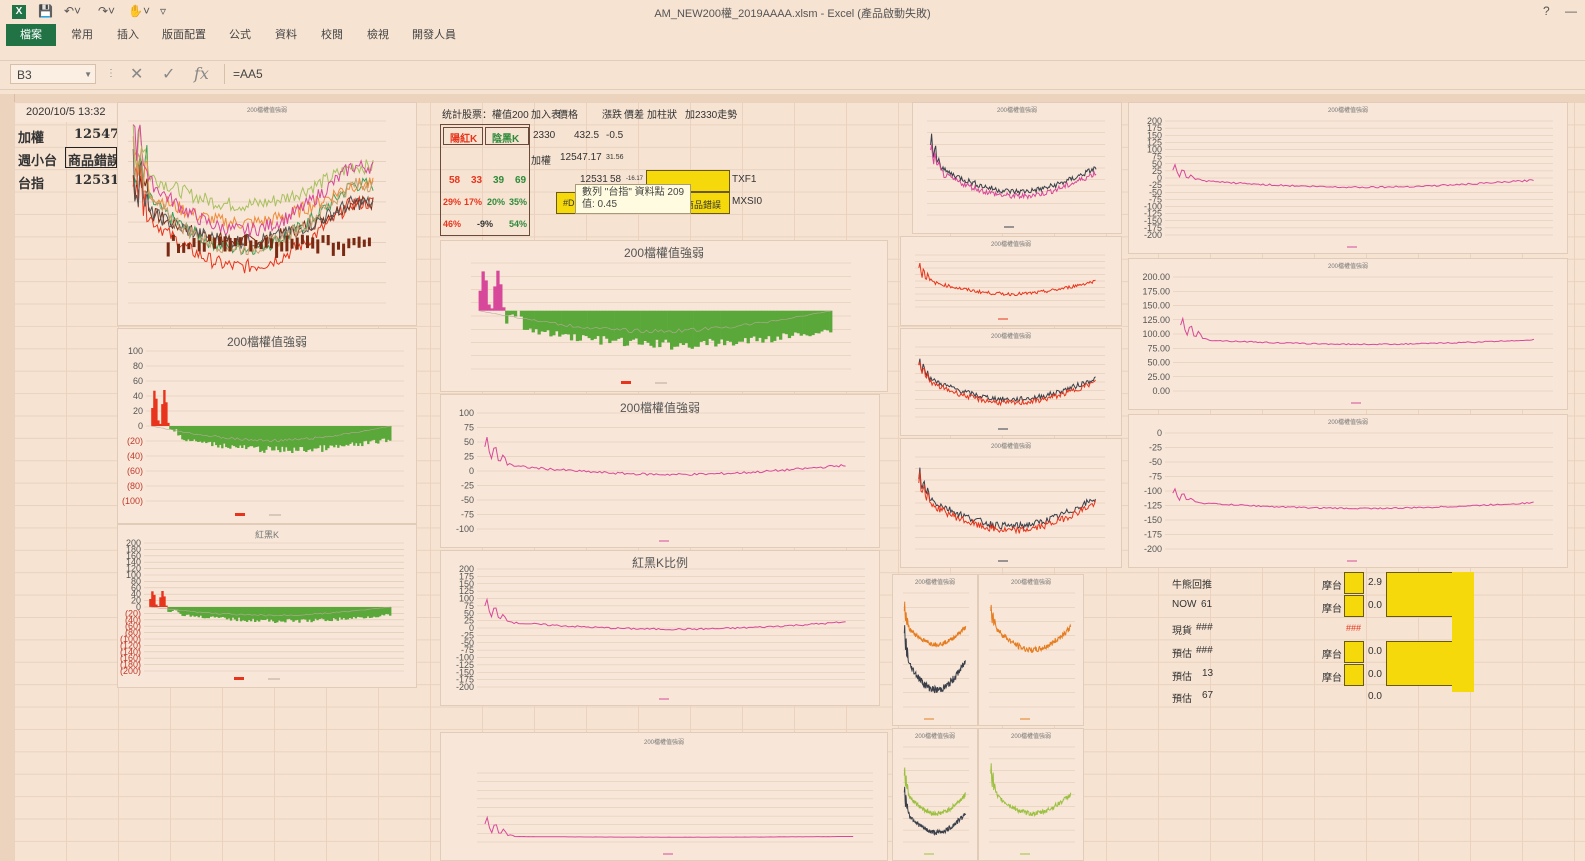 The width and height of the screenshot is (1585, 861). I want to click on name-box: B3 ▼, so click(53, 74).